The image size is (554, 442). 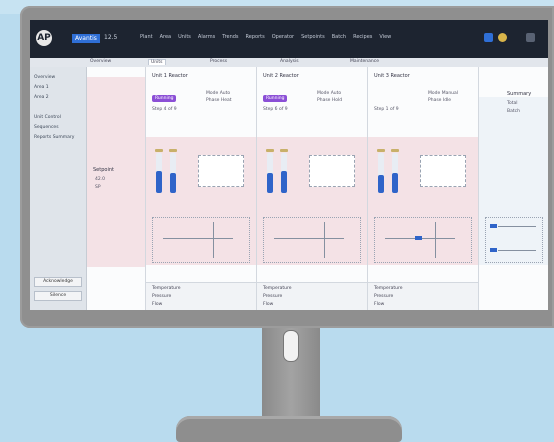 I want to click on notification-icon, so click(x=488, y=37).